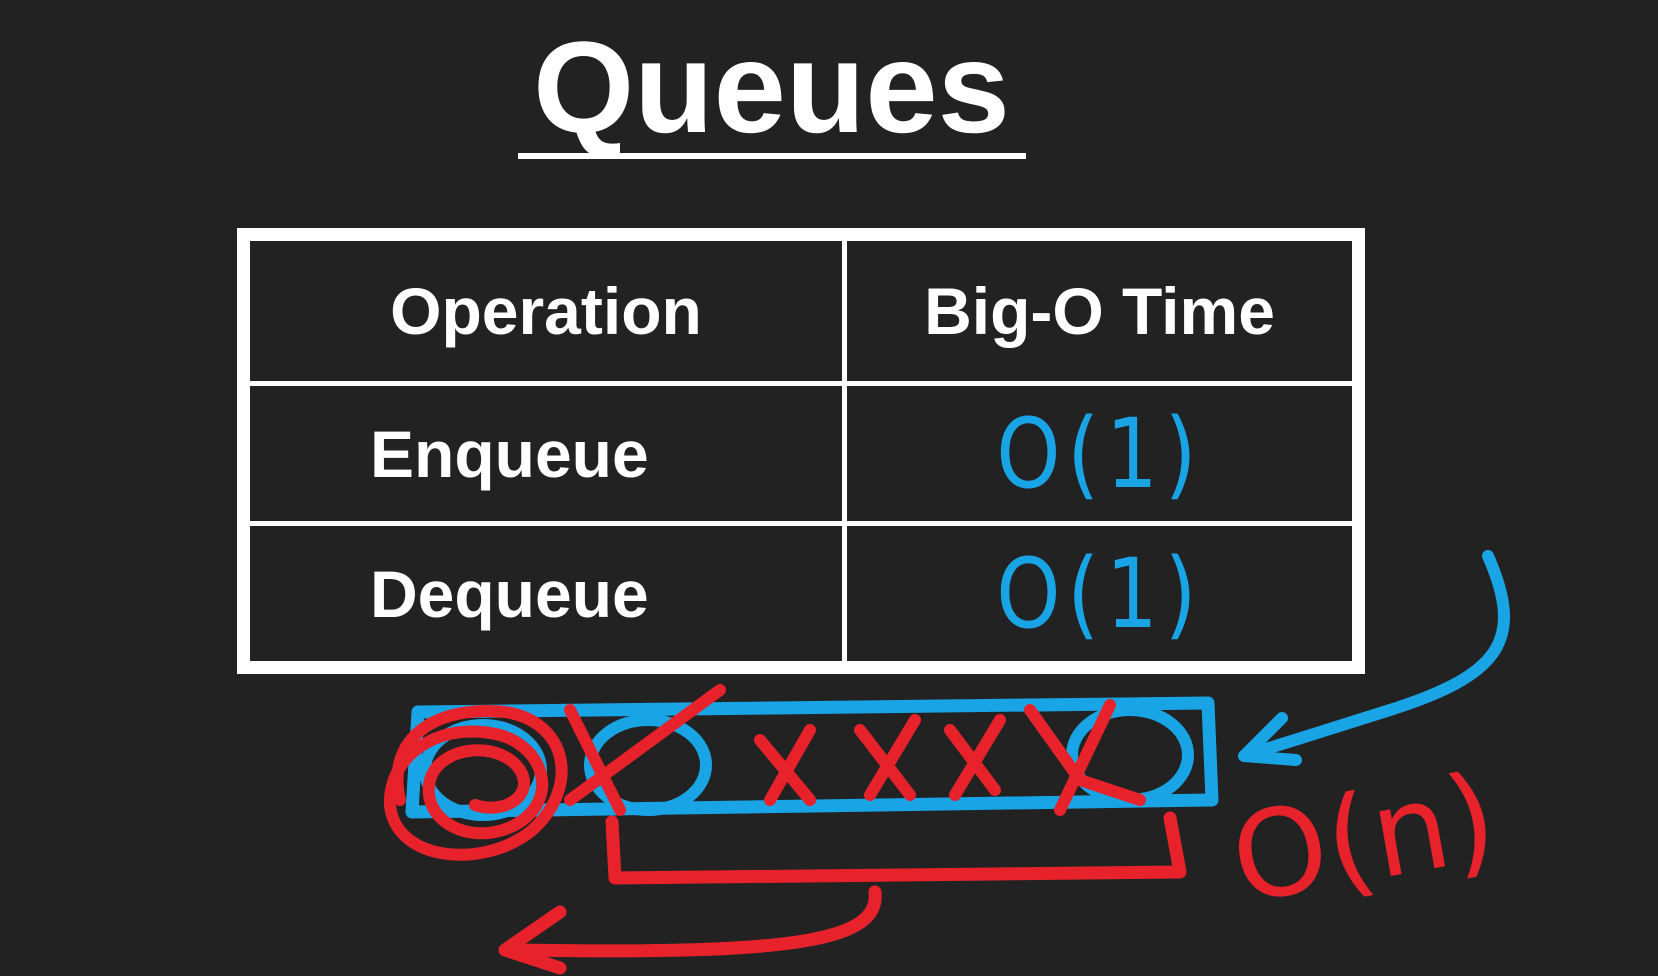  Describe the element at coordinates (546, 311) in the screenshot. I see `header-operation: Operation` at that location.